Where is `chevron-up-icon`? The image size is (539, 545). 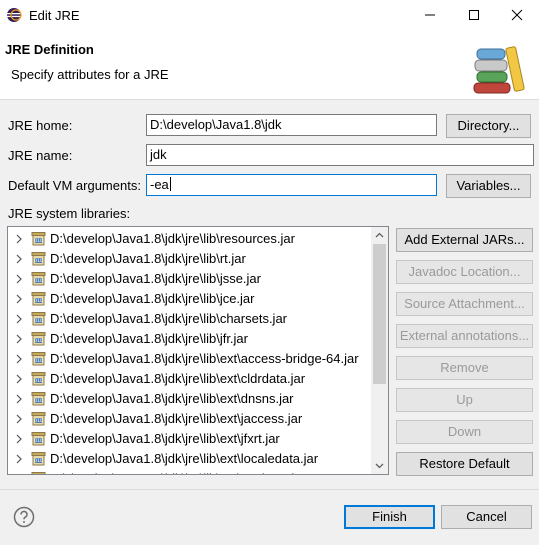 chevron-up-icon is located at coordinates (379, 235).